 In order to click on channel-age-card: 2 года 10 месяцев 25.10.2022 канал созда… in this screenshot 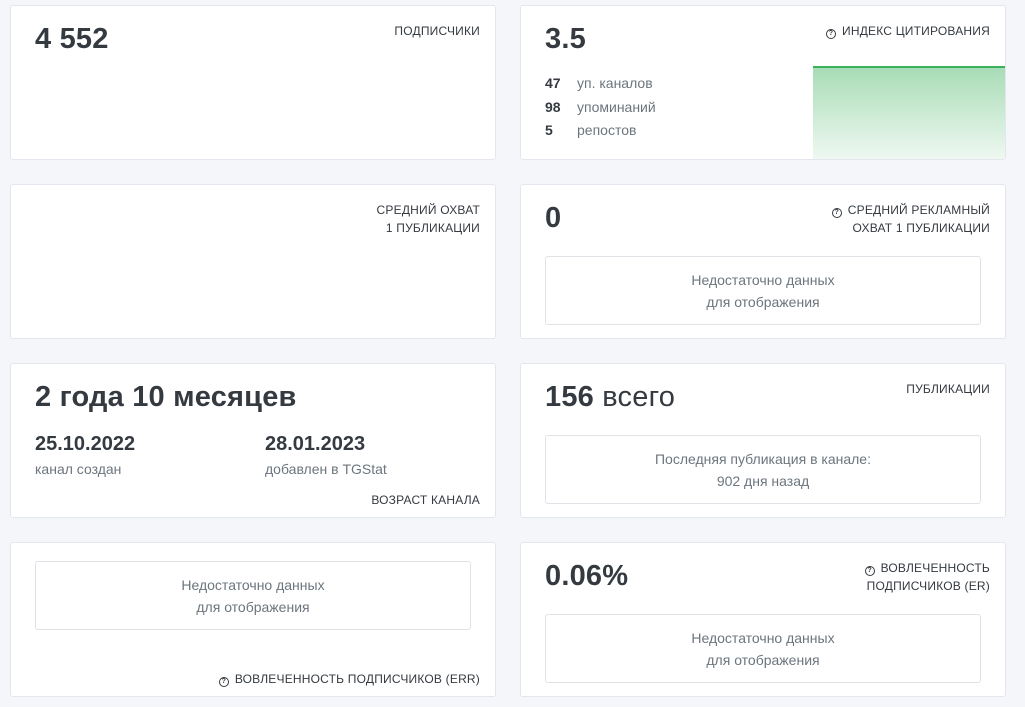, I will do `click(253, 440)`.